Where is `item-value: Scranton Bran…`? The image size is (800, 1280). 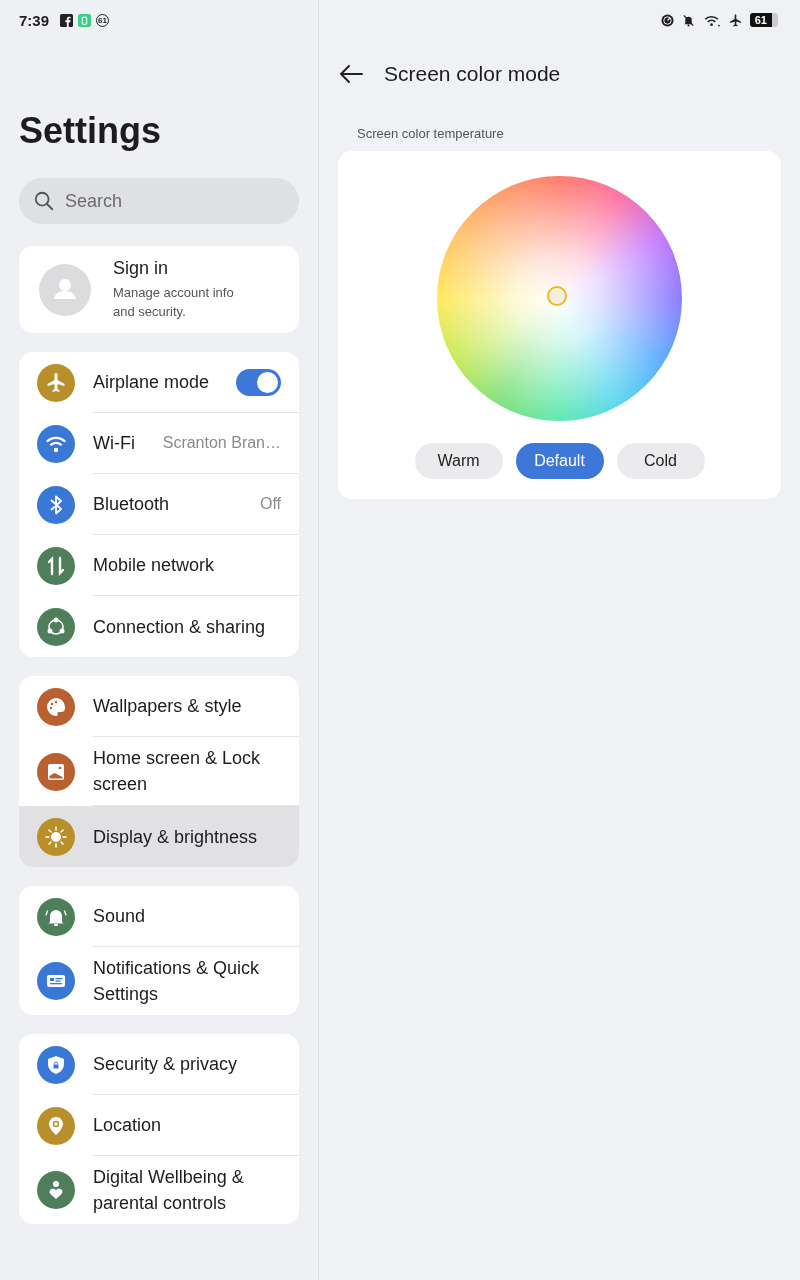 item-value: Scranton Bran… is located at coordinates (221, 443).